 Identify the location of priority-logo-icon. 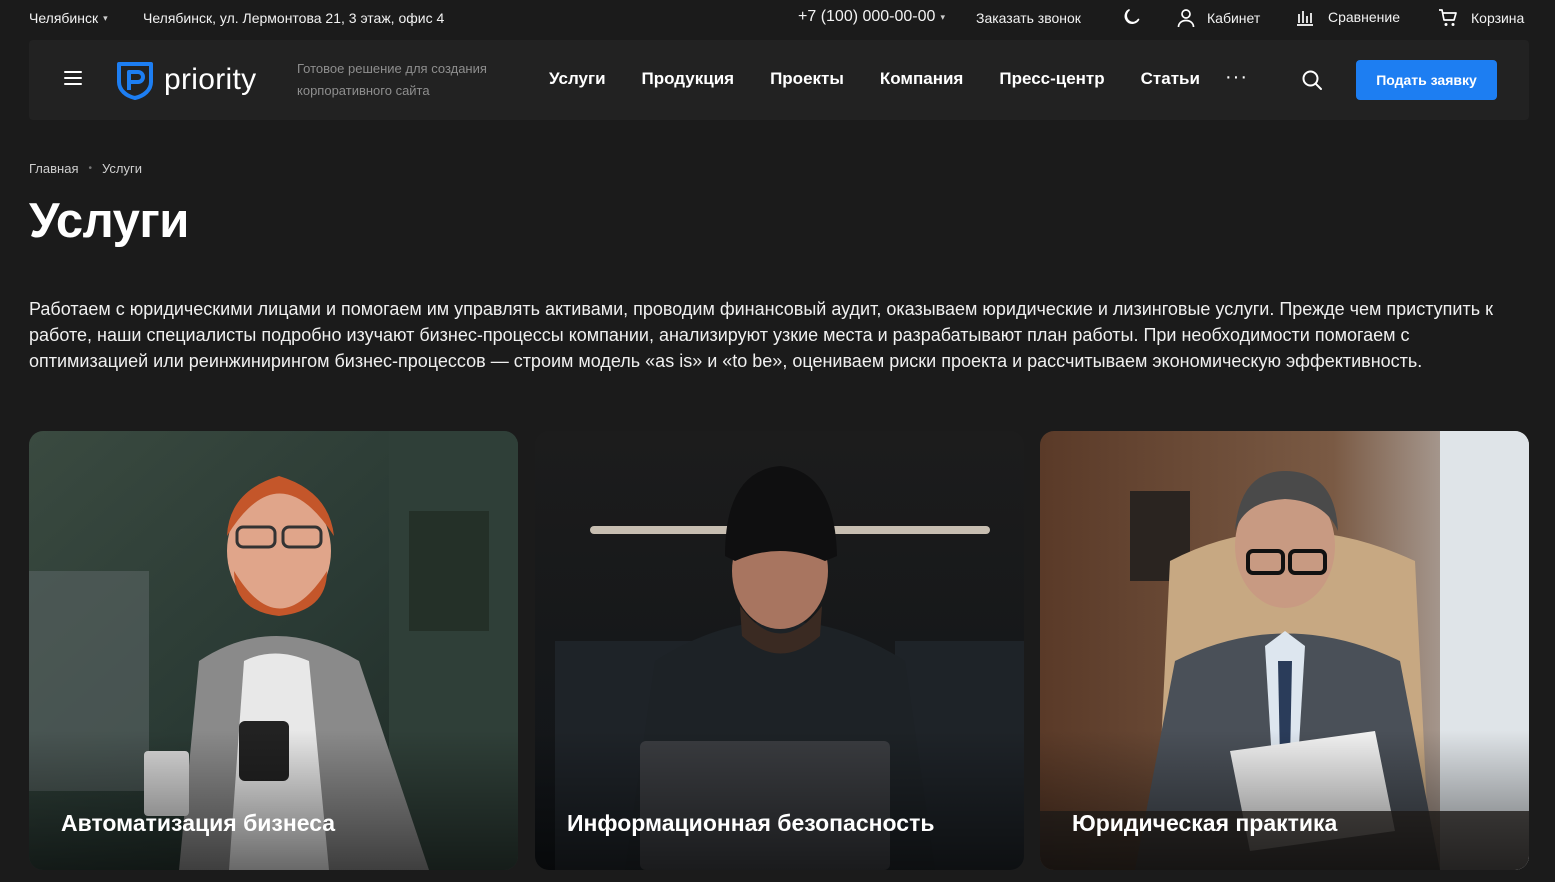
(135, 81).